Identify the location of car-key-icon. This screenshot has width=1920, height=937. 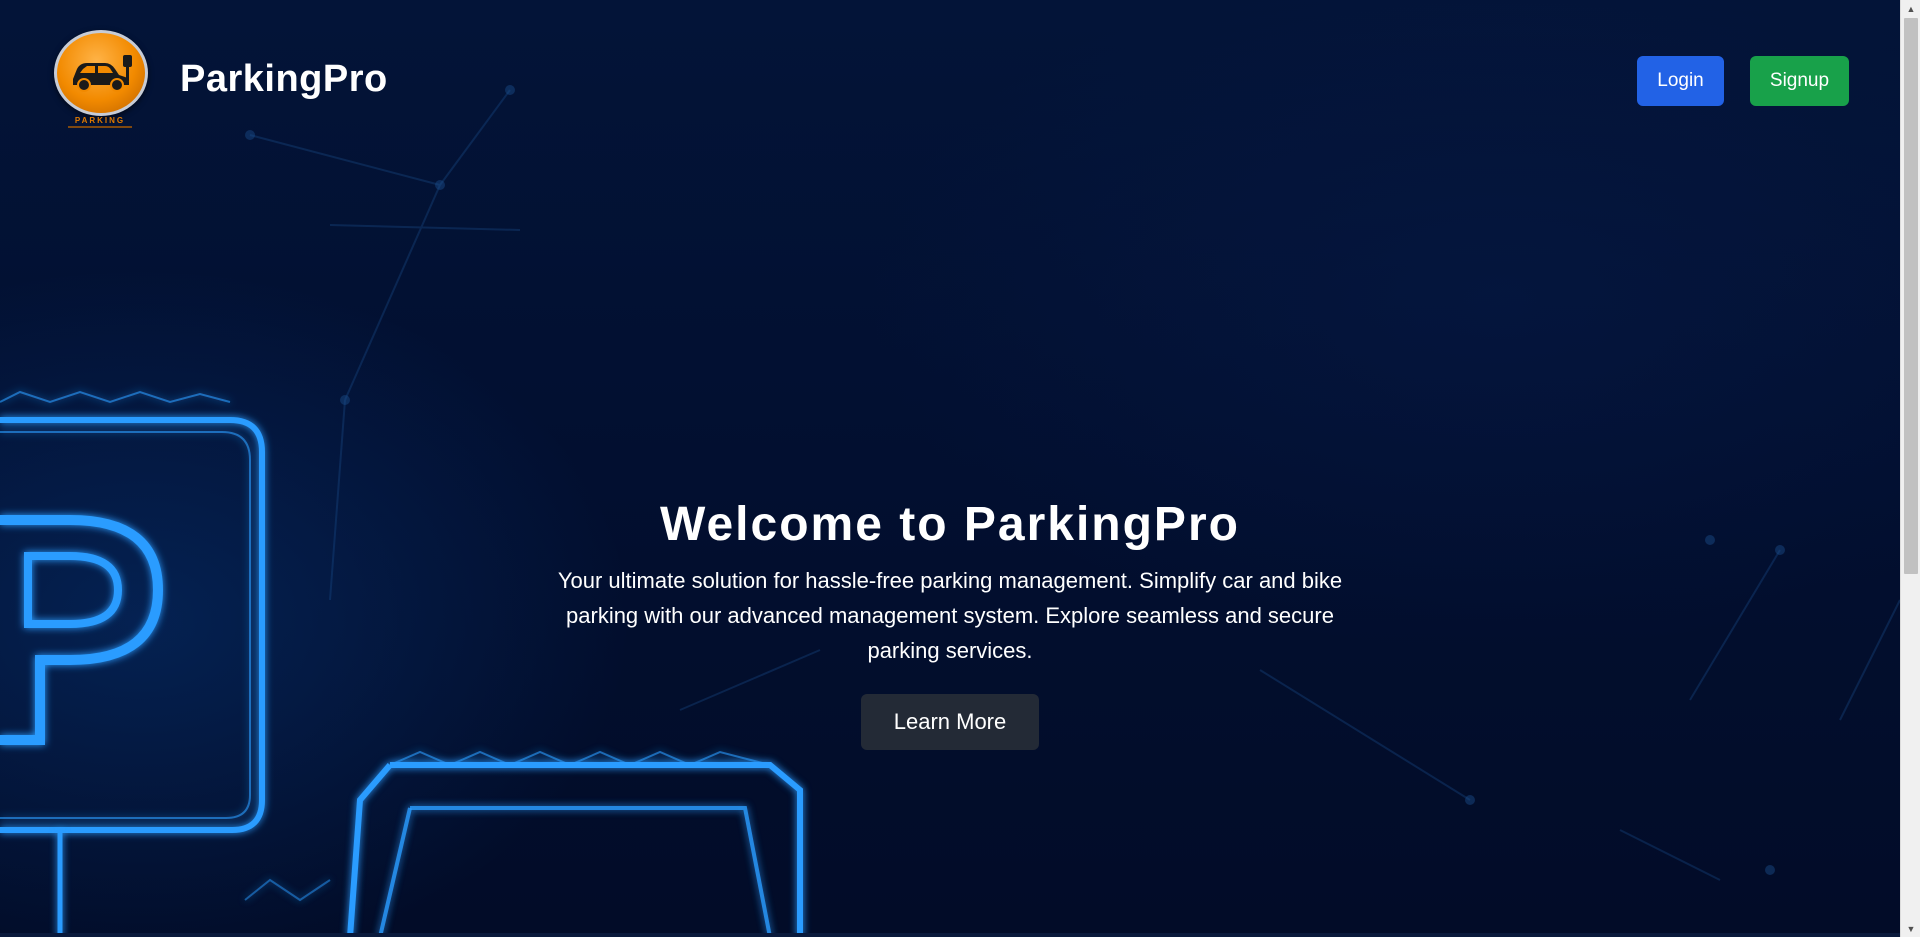
(102, 73).